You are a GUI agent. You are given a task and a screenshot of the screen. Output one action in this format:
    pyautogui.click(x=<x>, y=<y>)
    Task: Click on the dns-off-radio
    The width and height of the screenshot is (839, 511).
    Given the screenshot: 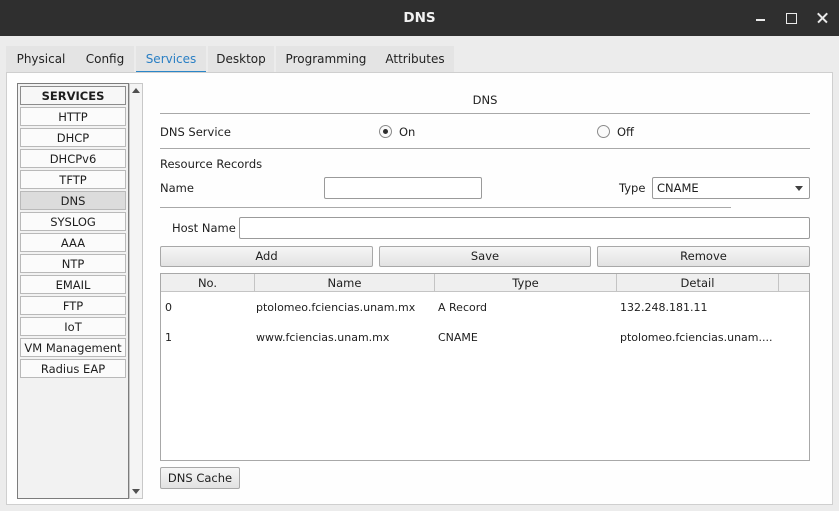 What is the action you would take?
    pyautogui.click(x=603, y=131)
    